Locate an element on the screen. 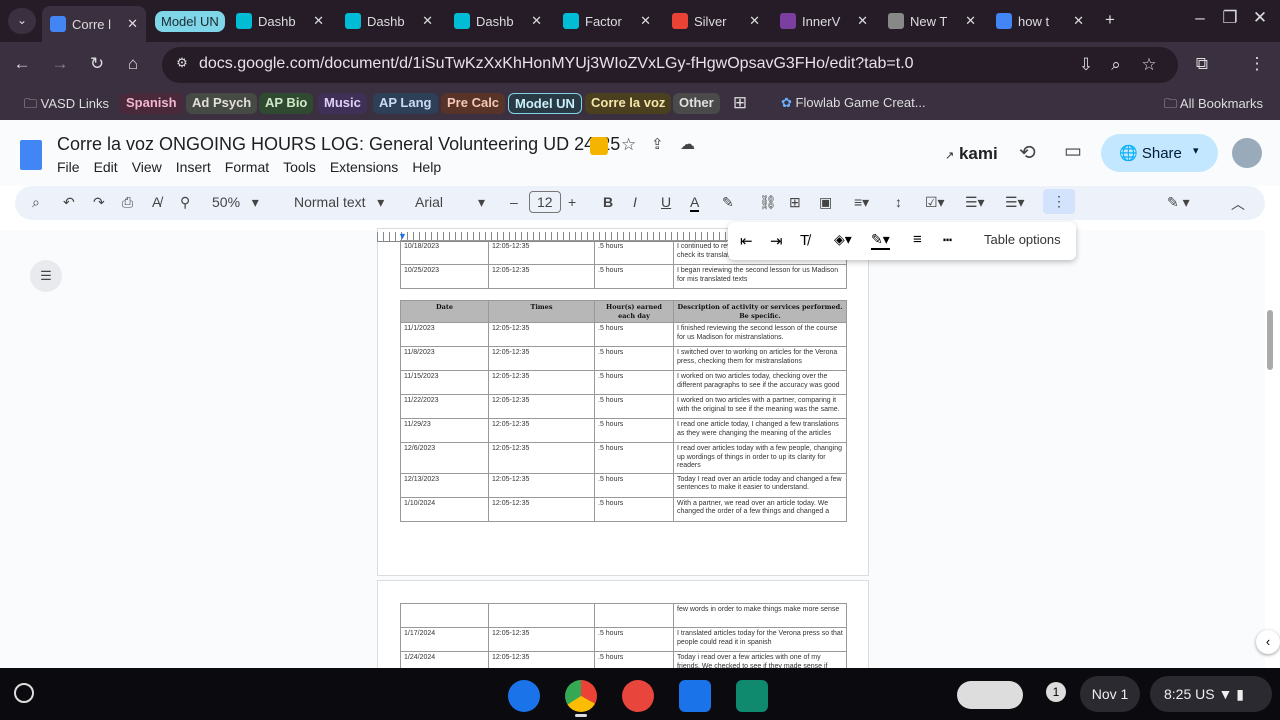 The width and height of the screenshot is (1280, 720). avatar is located at coordinates (1247, 153).